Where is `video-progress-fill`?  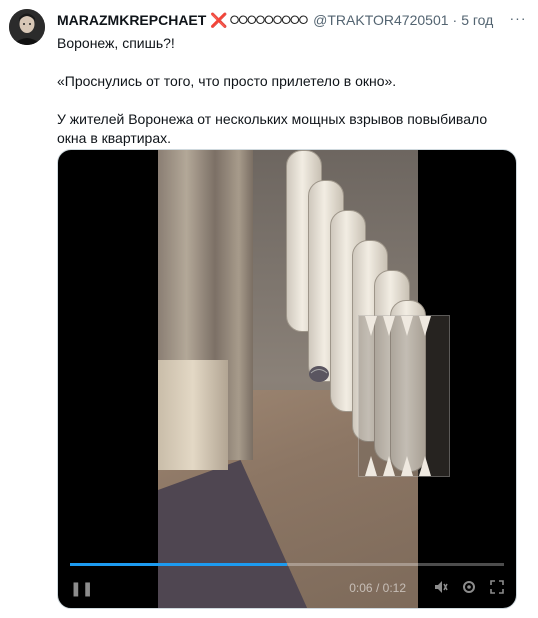
video-progress-fill is located at coordinates (178, 564).